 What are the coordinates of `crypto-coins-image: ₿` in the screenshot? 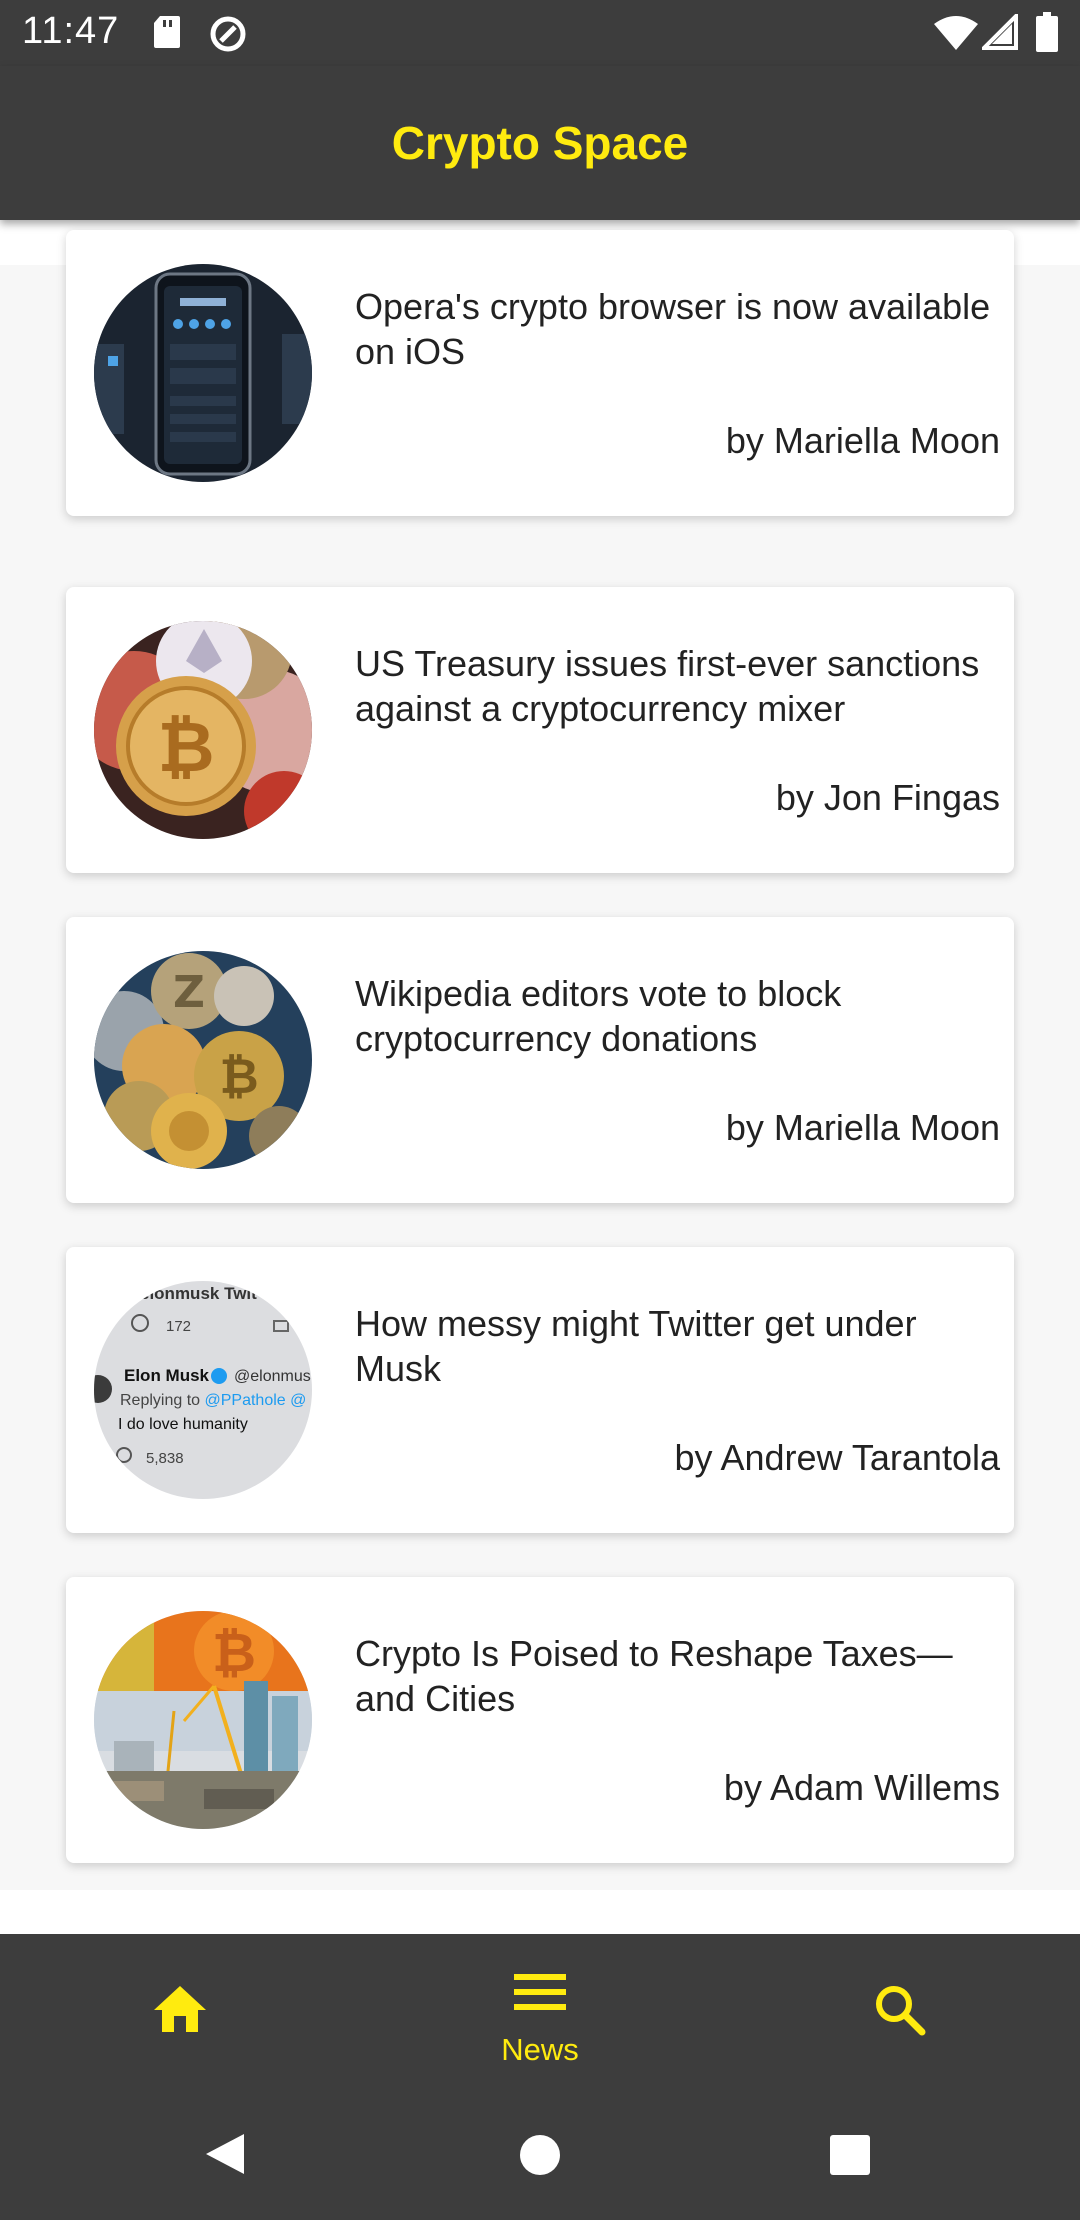 It's located at (203, 730).